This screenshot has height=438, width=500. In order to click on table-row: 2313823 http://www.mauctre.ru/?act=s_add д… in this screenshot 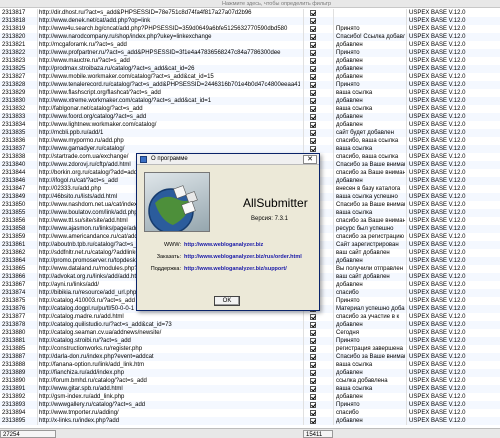, I will do `click(250, 61)`.